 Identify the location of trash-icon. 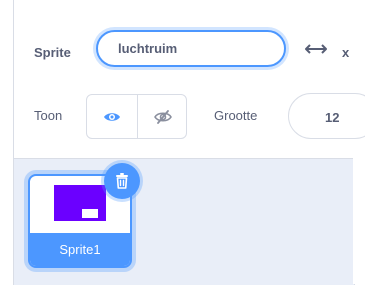
(122, 181).